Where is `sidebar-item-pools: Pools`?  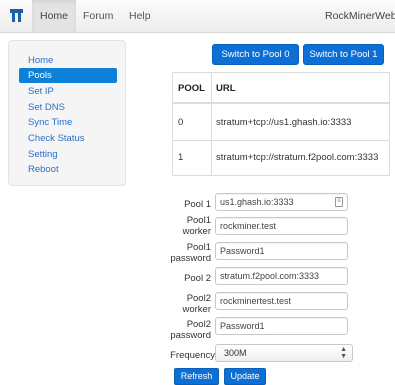
sidebar-item-pools: Pools is located at coordinates (68, 75).